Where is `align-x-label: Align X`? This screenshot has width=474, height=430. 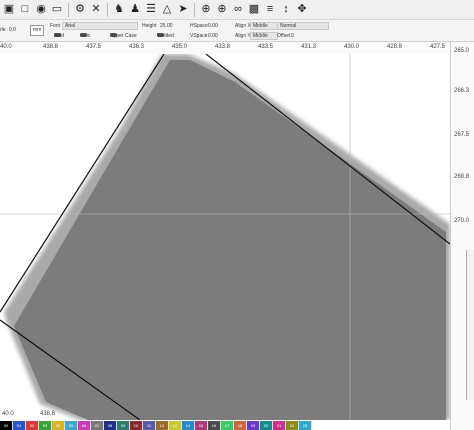 align-x-label: Align X is located at coordinates (243, 26).